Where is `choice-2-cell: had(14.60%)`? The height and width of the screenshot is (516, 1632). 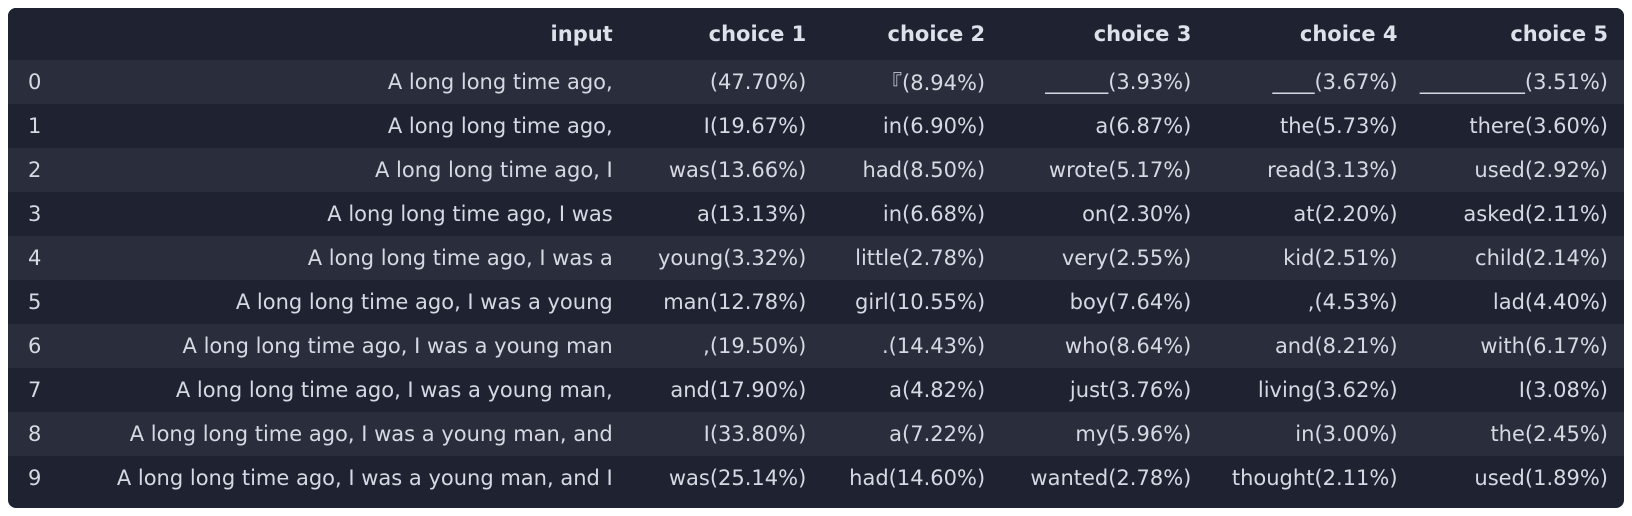
choice-2-cell: had(14.60%) is located at coordinates (917, 478).